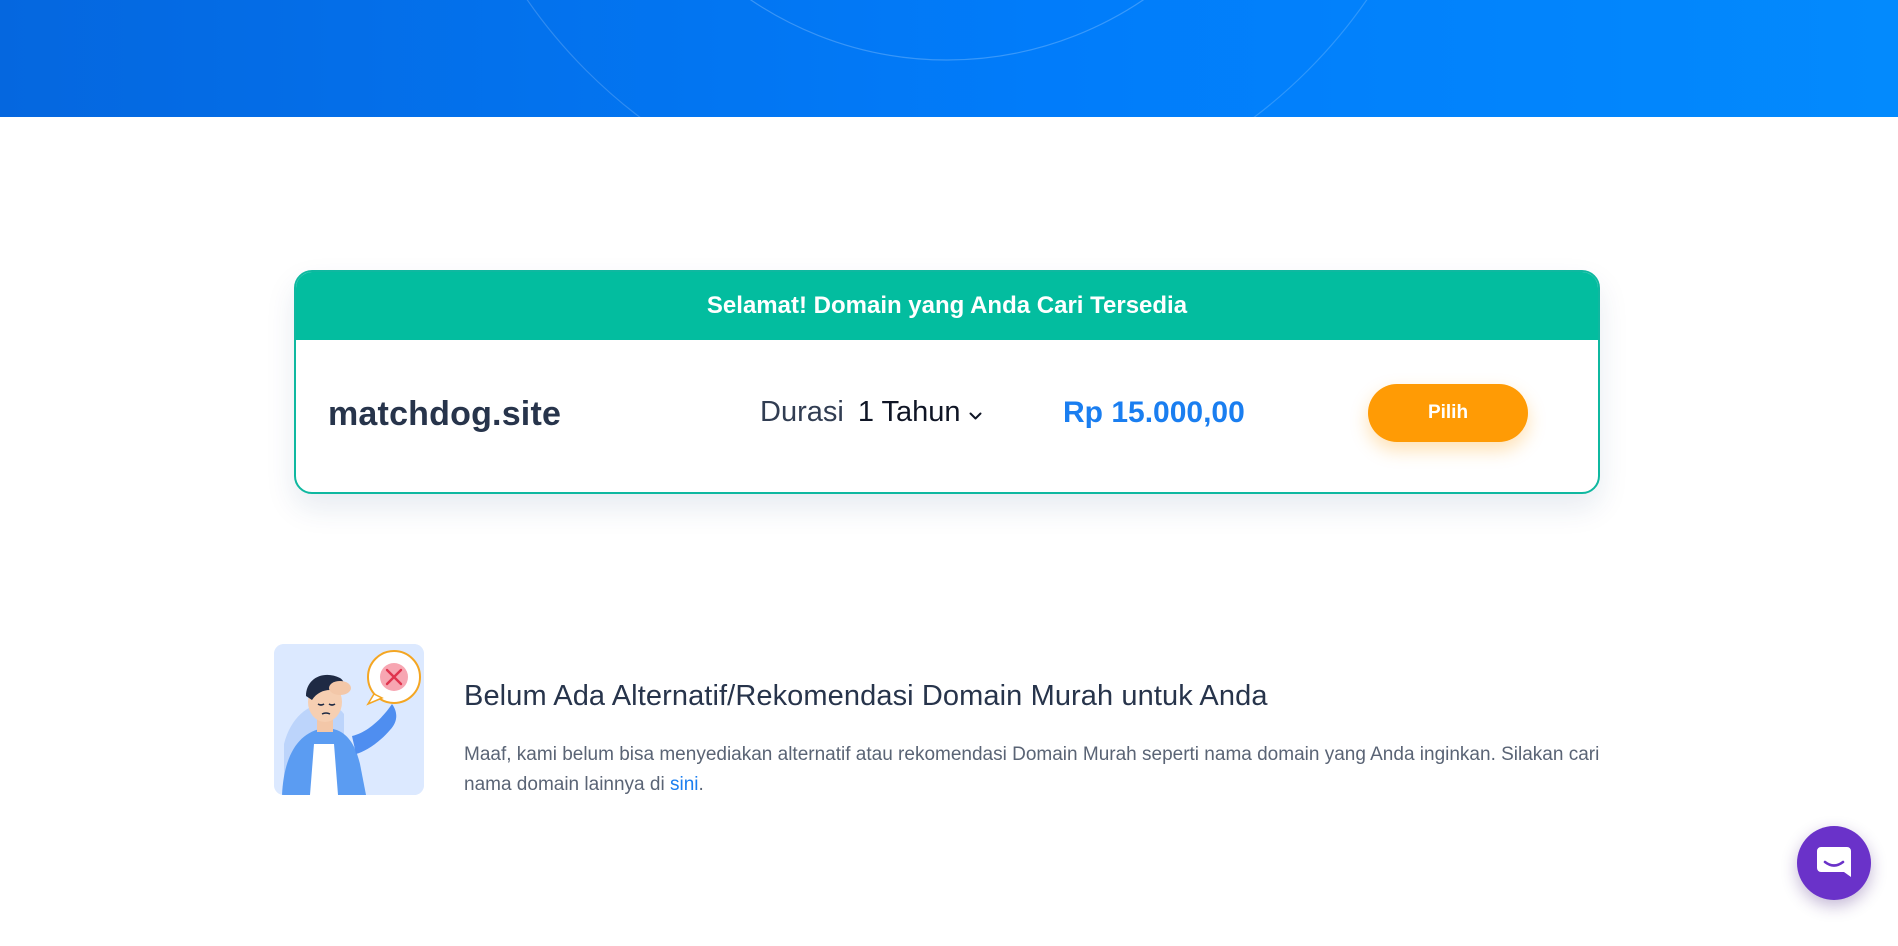 The height and width of the screenshot is (946, 1898). I want to click on duration-select: 1 Tahun, so click(920, 412).